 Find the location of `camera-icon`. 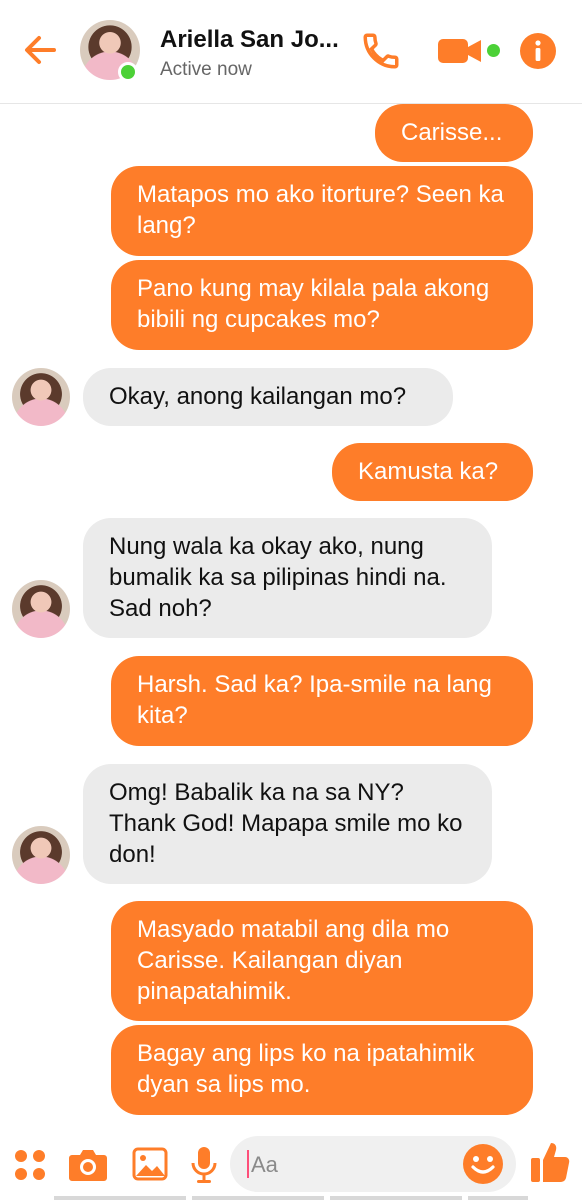

camera-icon is located at coordinates (88, 1165).